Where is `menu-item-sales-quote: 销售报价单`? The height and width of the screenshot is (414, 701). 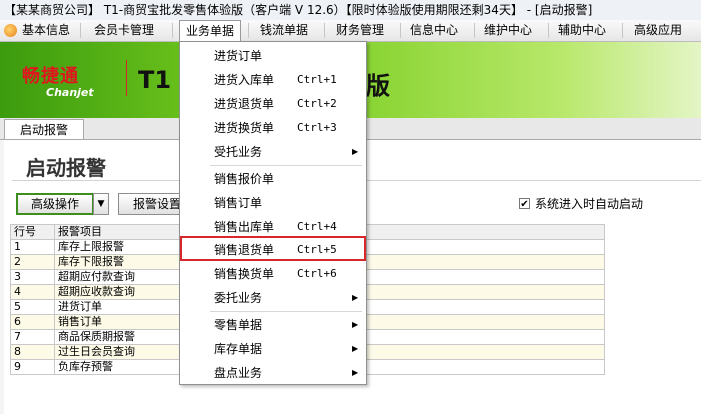
menu-item-sales-quote: 销售报价单 is located at coordinates (273, 179).